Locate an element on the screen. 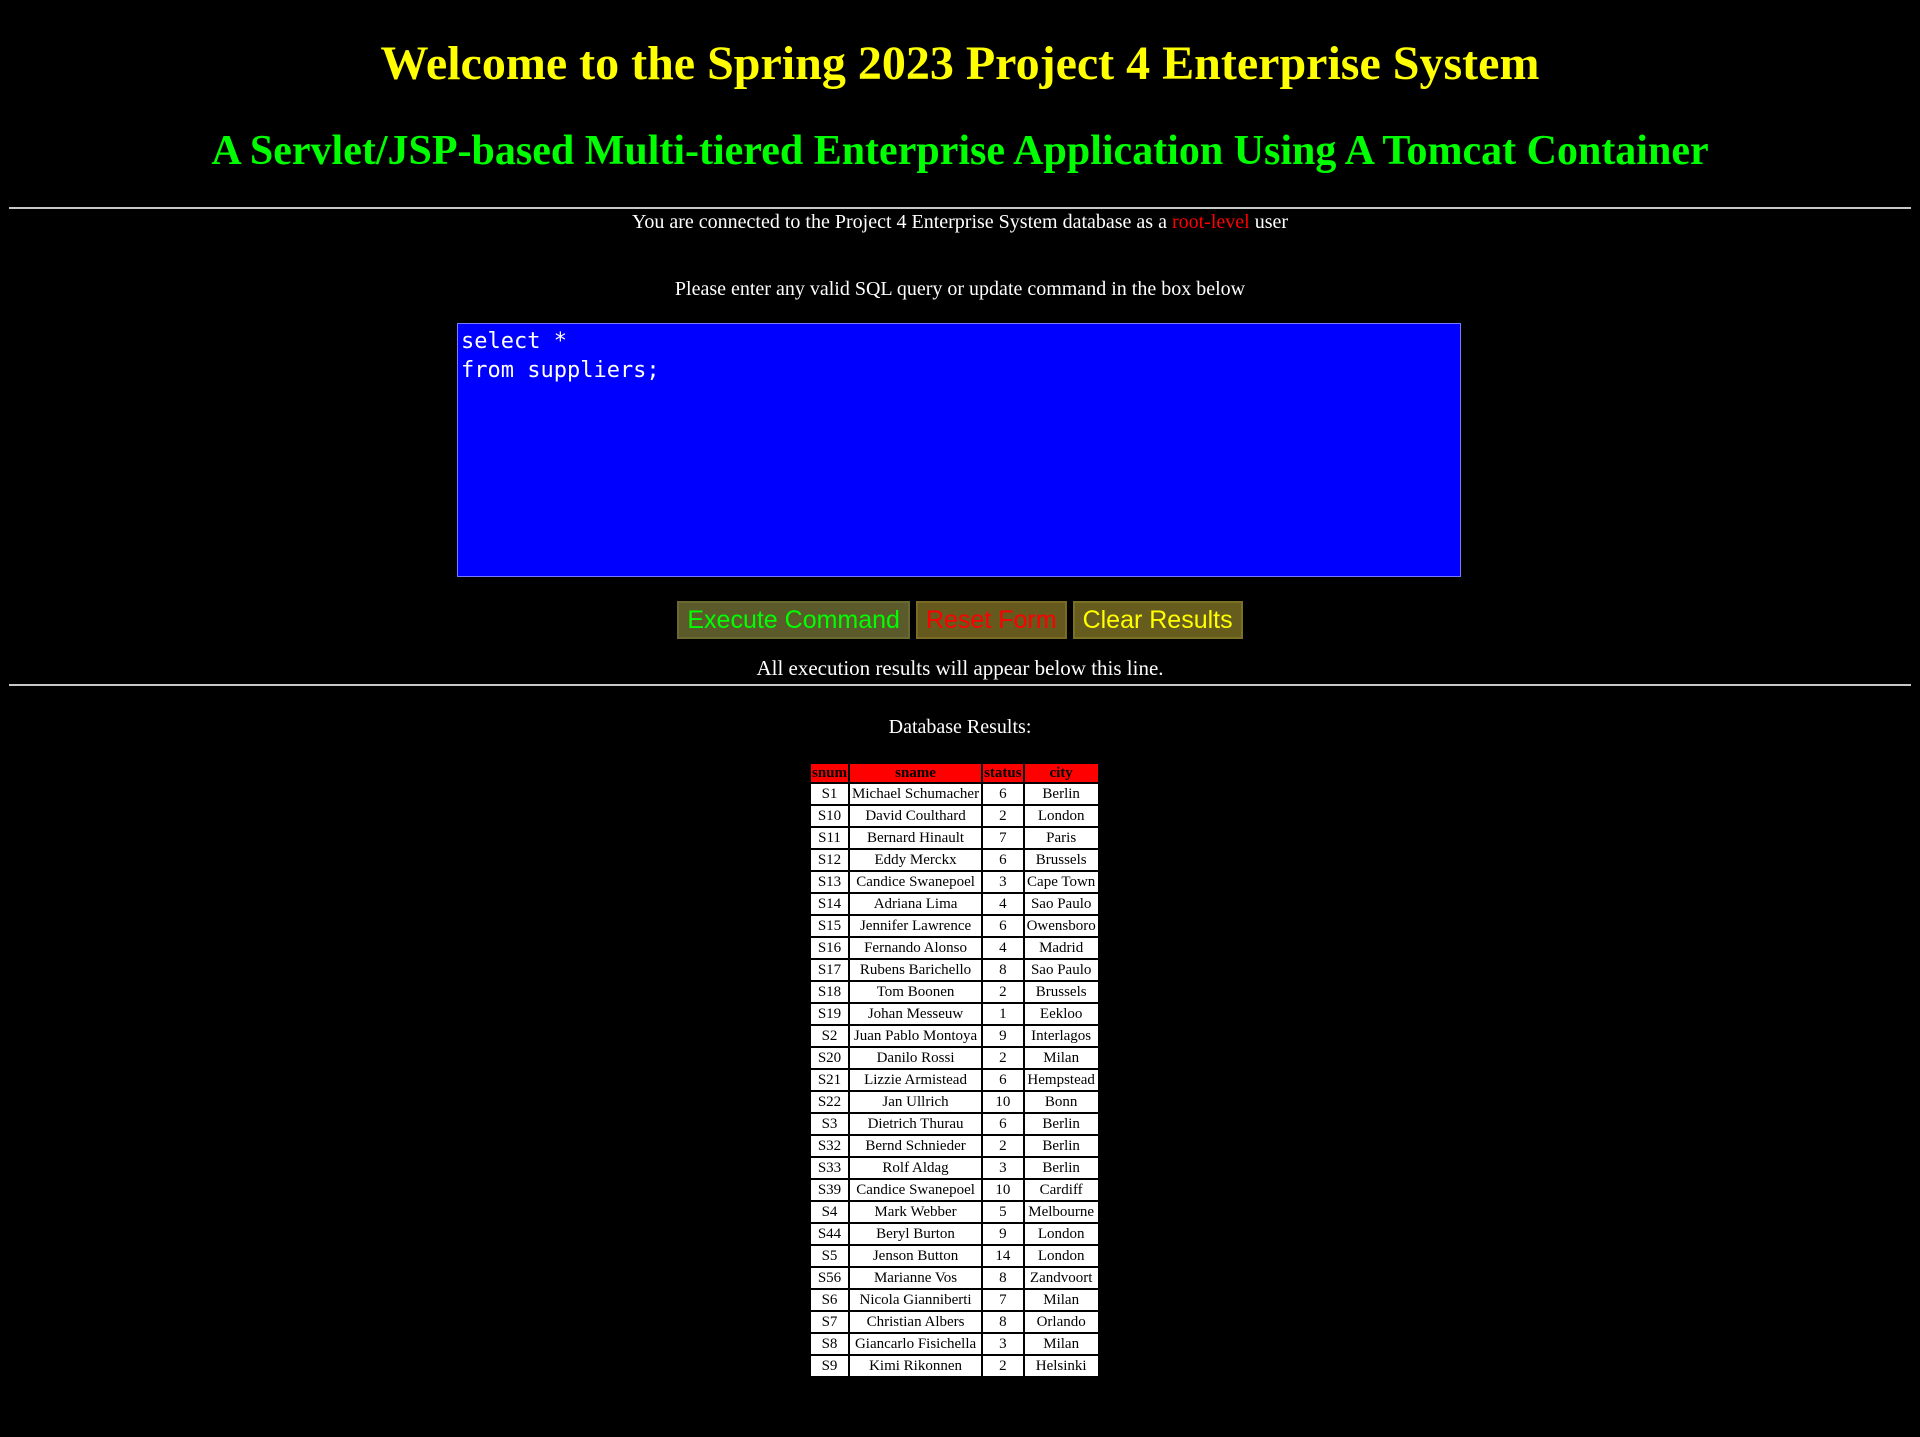 This screenshot has width=1920, height=1437. table-cell-snum: S33 is located at coordinates (830, 1168).